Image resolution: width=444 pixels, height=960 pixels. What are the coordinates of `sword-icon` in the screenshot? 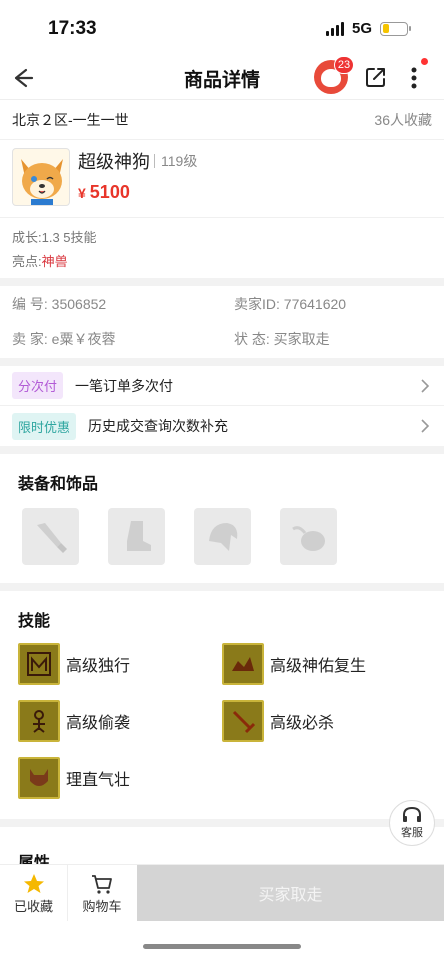 It's located at (51, 537).